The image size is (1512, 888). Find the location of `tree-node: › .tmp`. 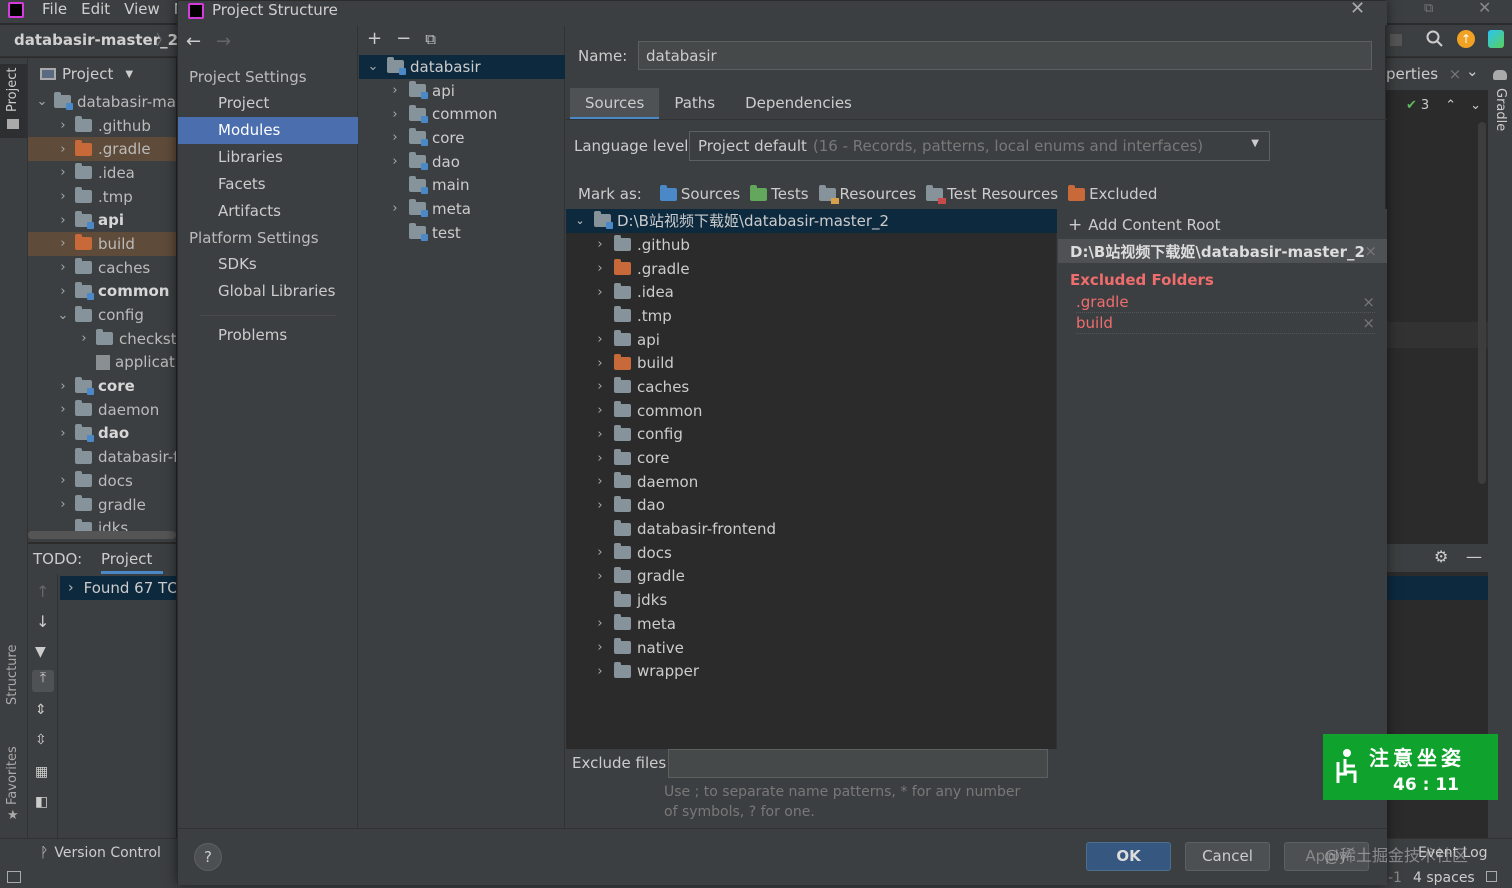

tree-node: › .tmp is located at coordinates (102, 197).